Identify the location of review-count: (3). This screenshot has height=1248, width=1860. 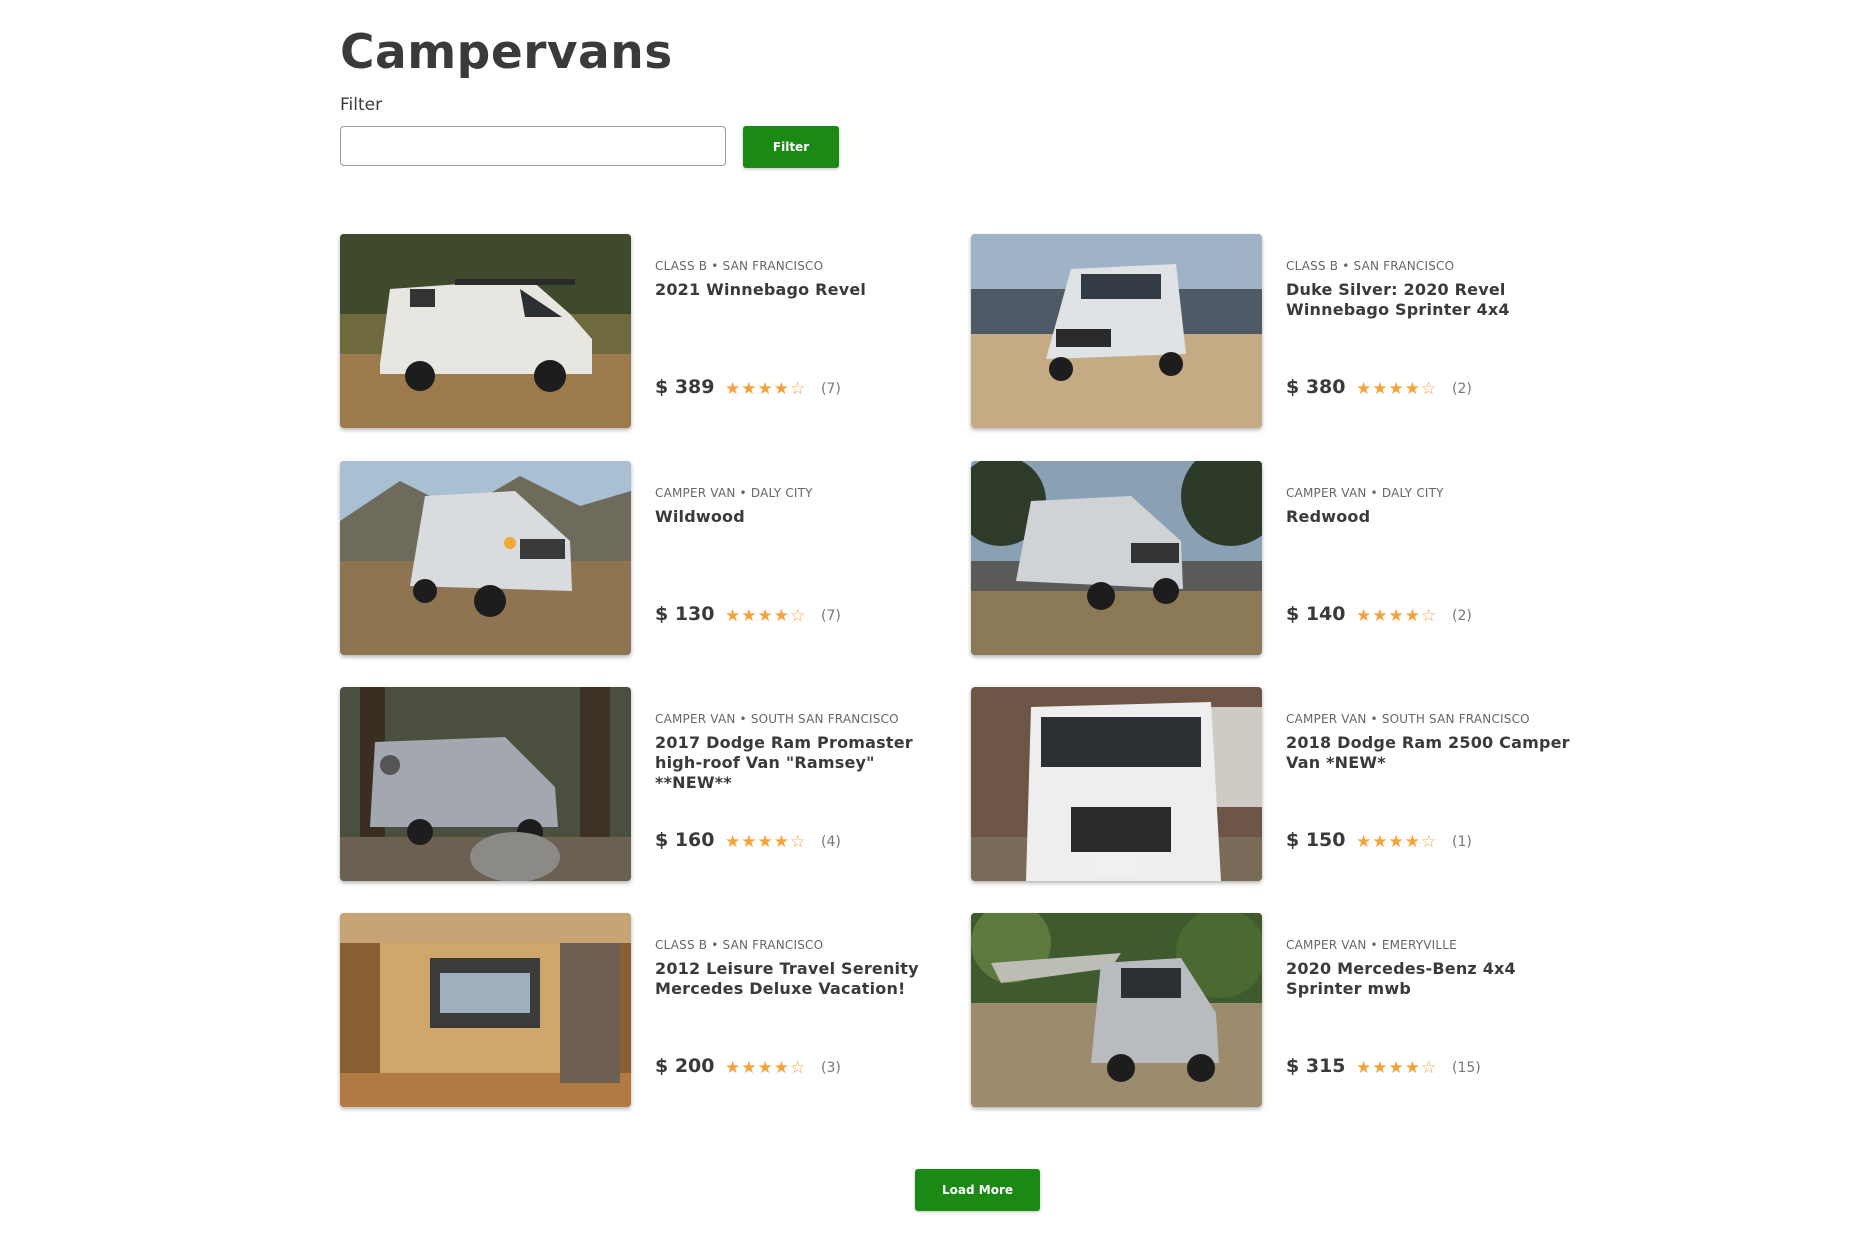
(831, 1068).